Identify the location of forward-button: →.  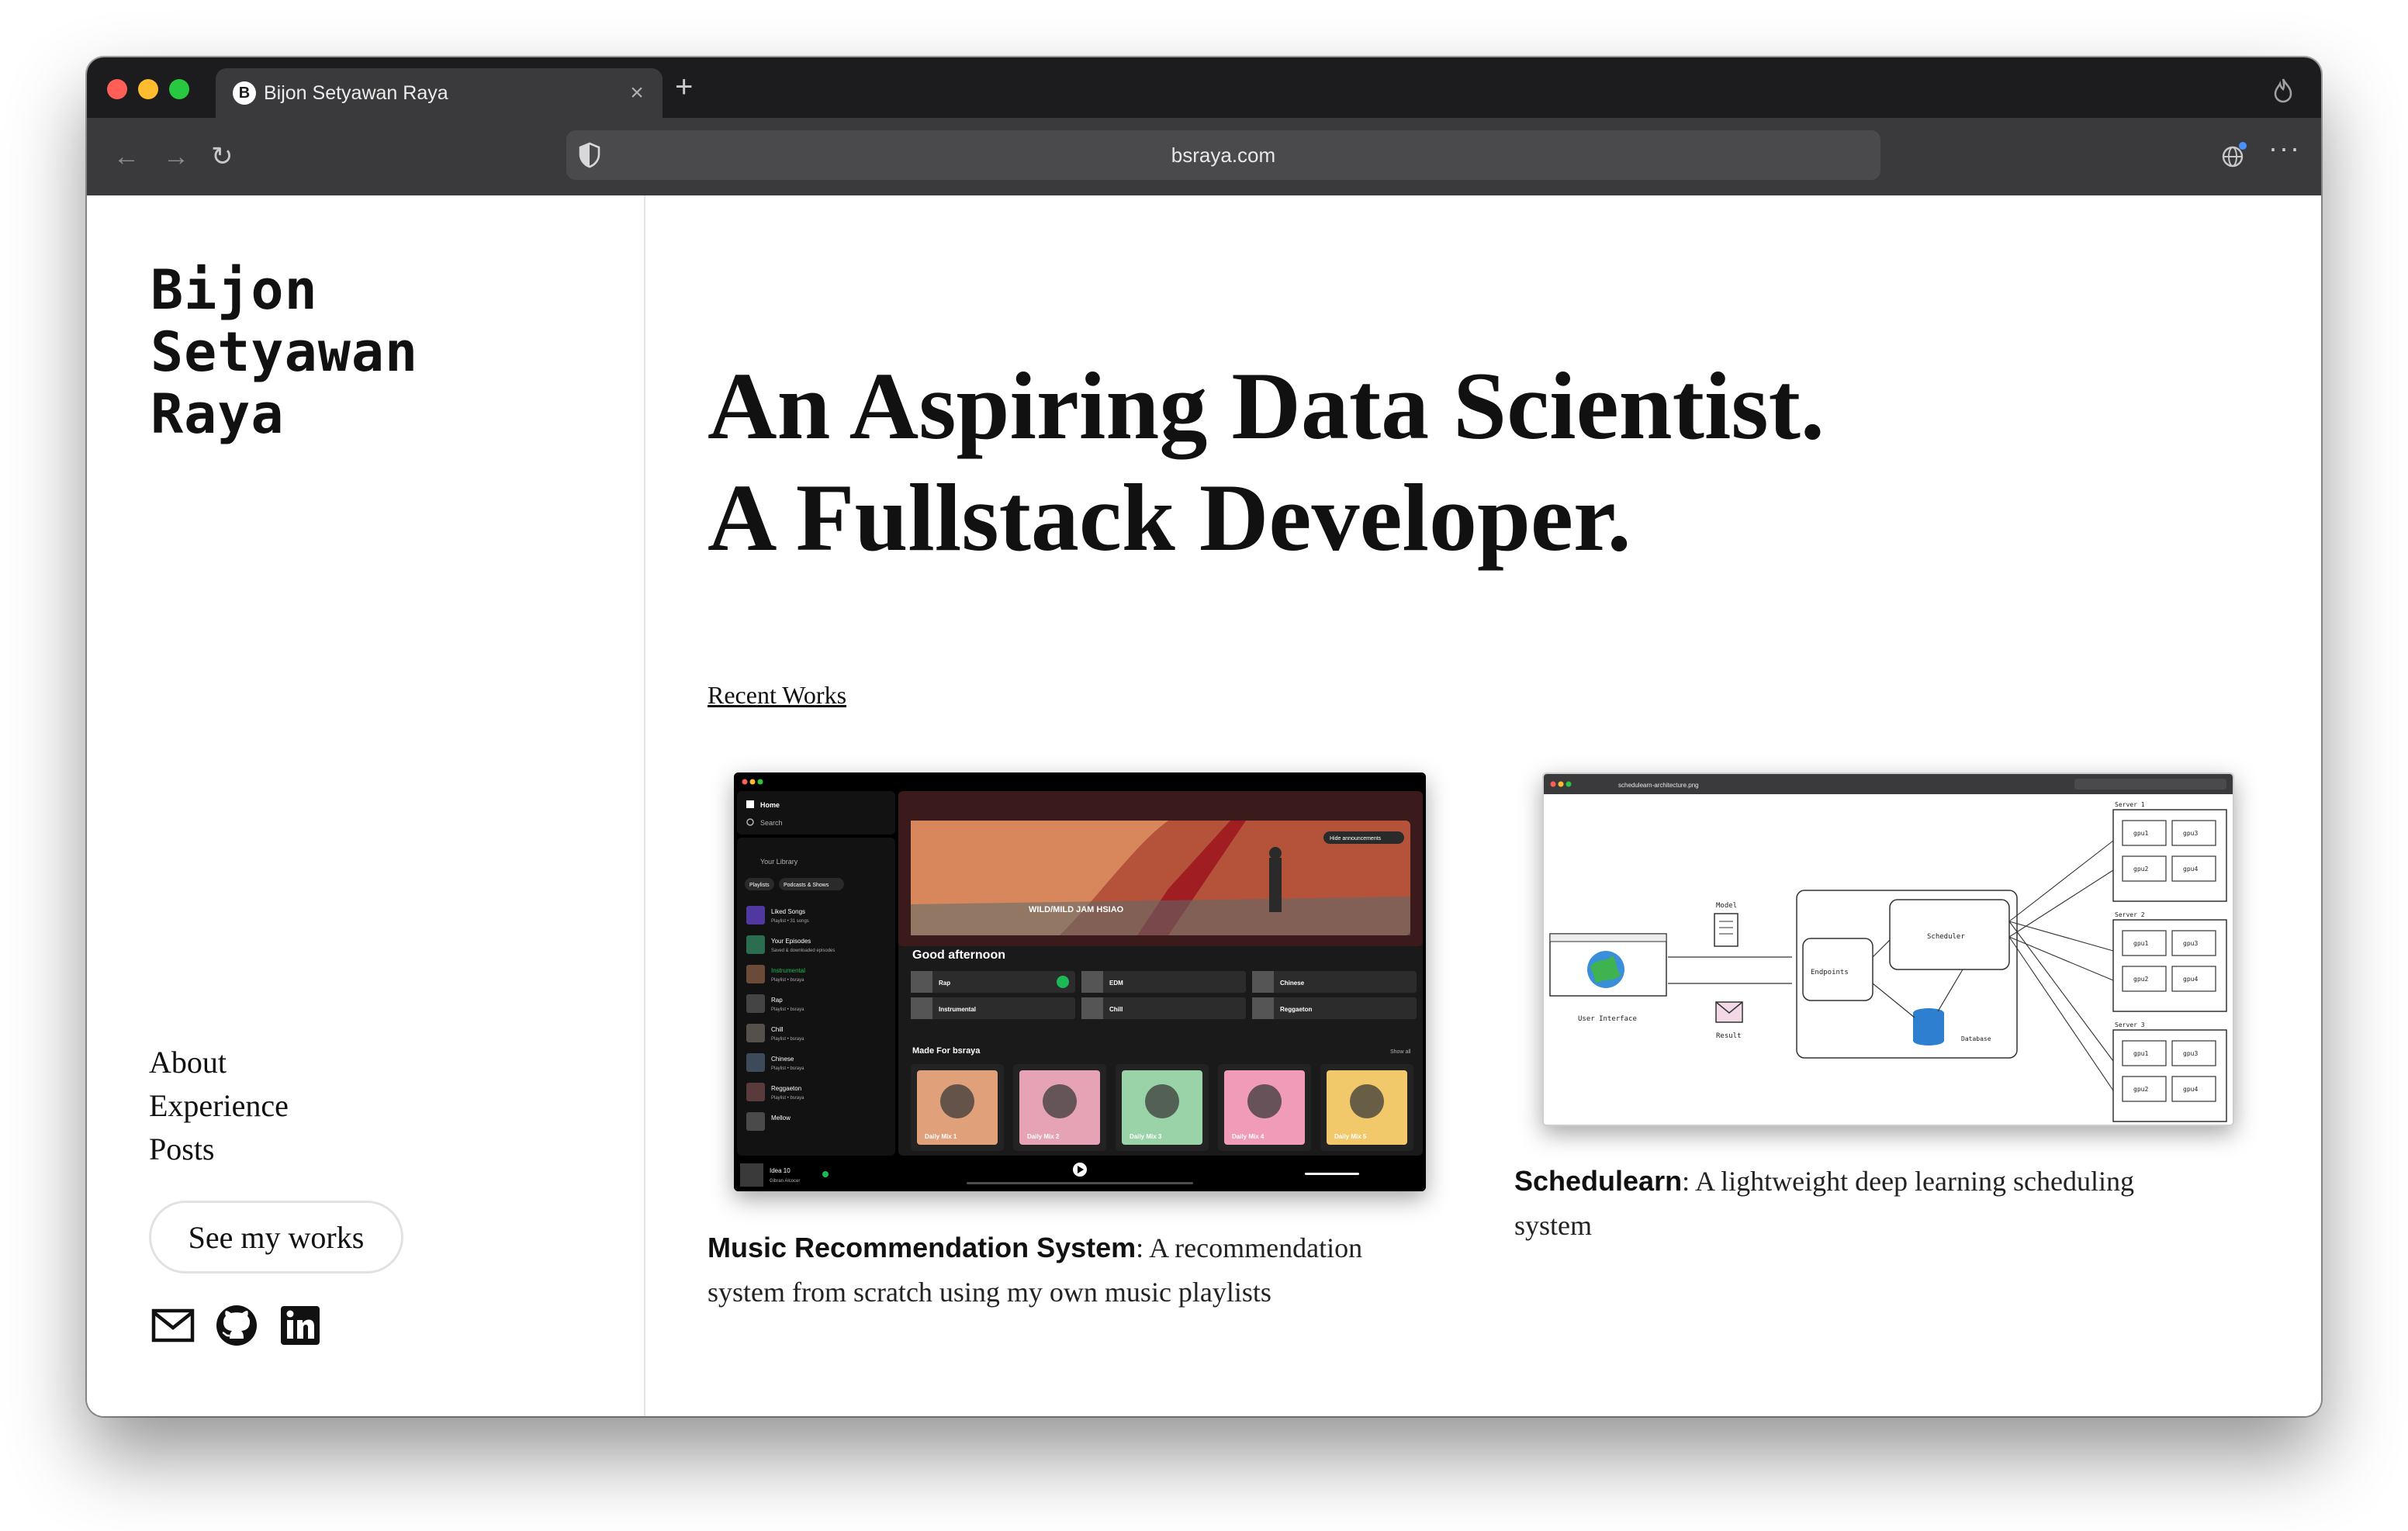
(176, 156).